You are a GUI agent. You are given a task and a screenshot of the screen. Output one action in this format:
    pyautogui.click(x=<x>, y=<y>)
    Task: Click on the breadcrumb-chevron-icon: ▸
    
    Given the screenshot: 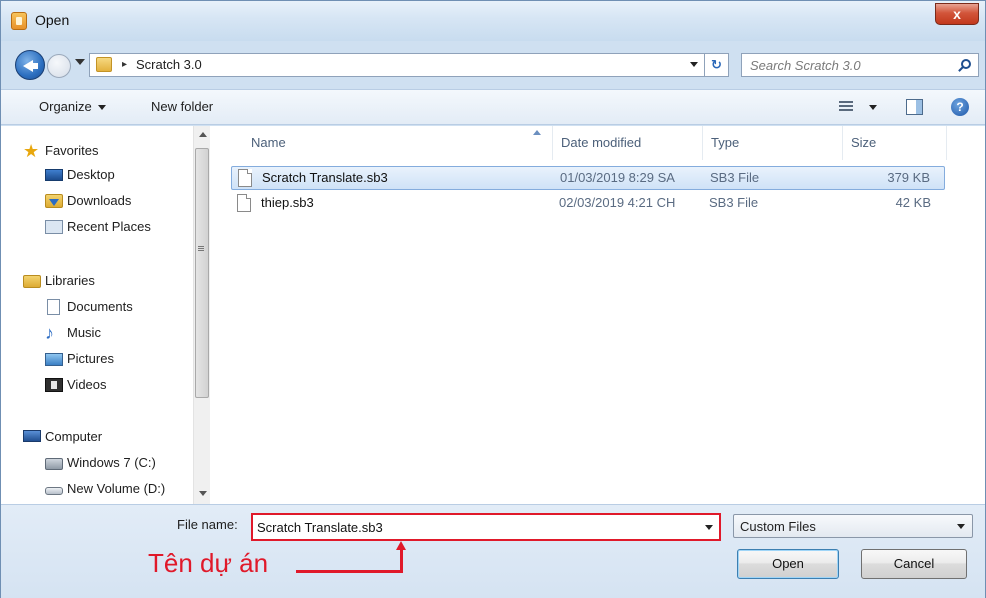 What is the action you would take?
    pyautogui.click(x=124, y=64)
    